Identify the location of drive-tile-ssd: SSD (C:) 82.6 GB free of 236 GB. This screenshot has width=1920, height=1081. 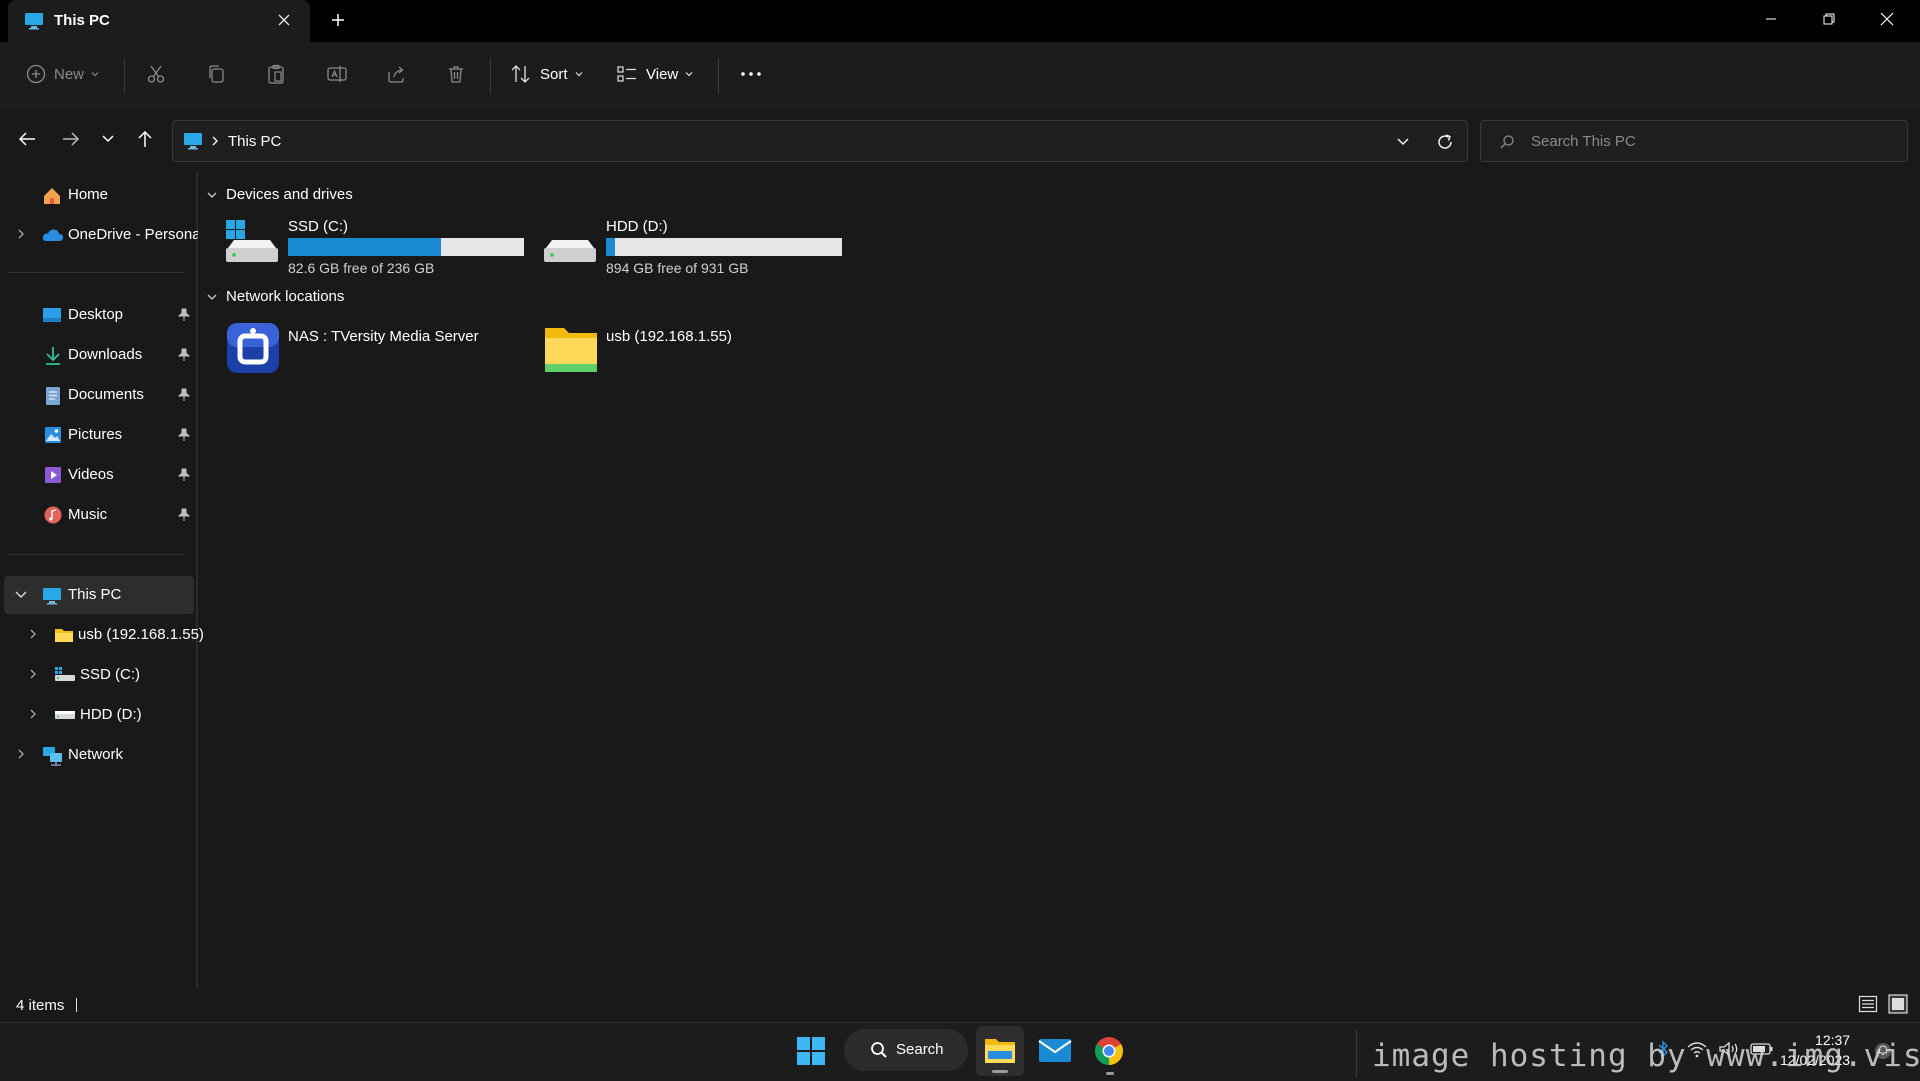
(374, 248).